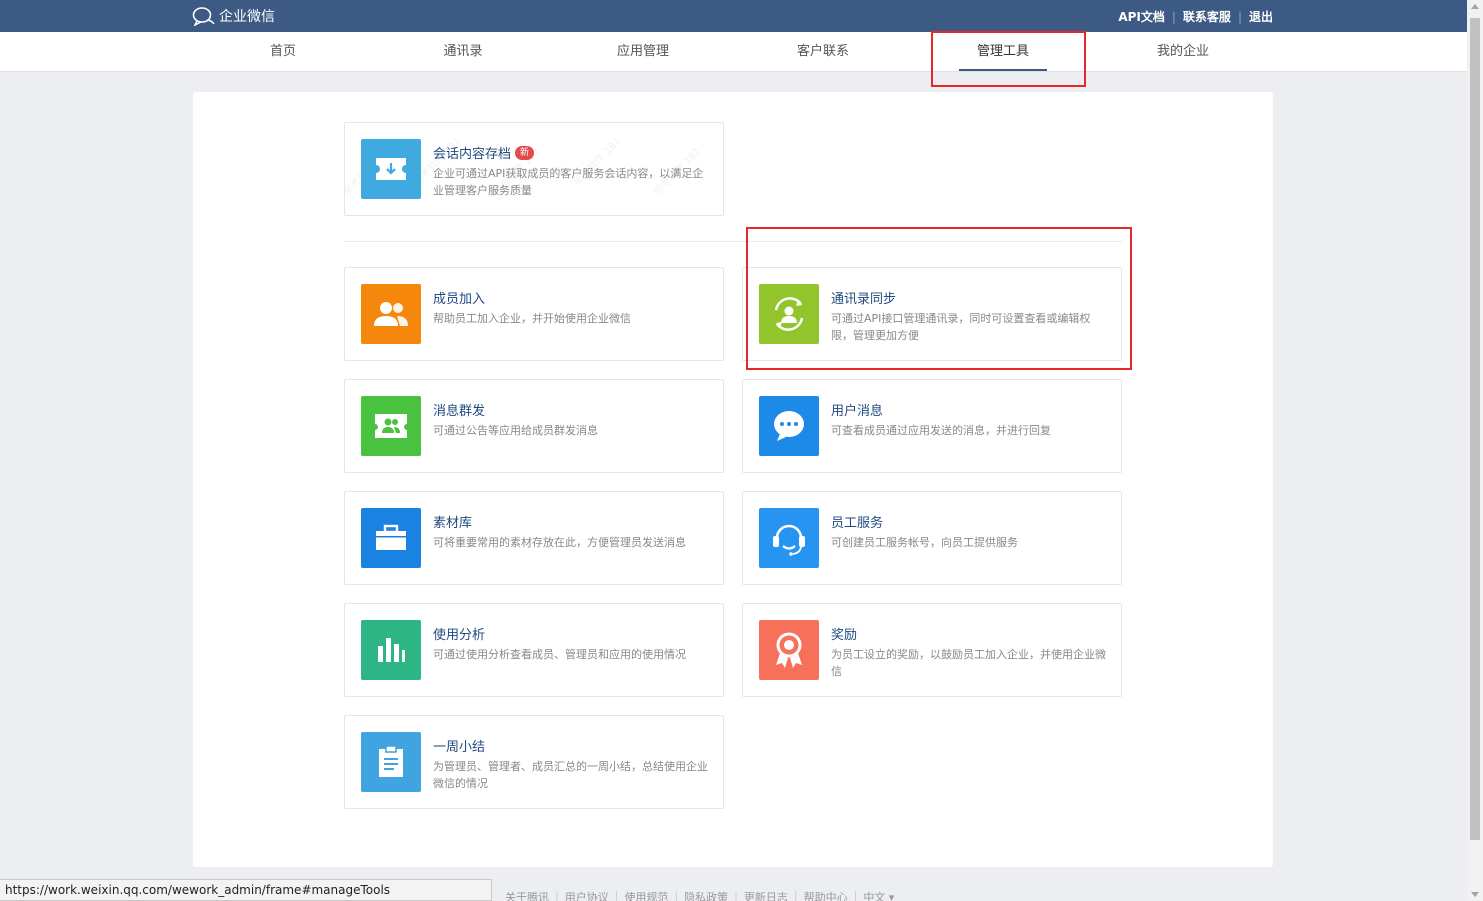  Describe the element at coordinates (789, 538) in the screenshot. I see `headset-icon` at that location.